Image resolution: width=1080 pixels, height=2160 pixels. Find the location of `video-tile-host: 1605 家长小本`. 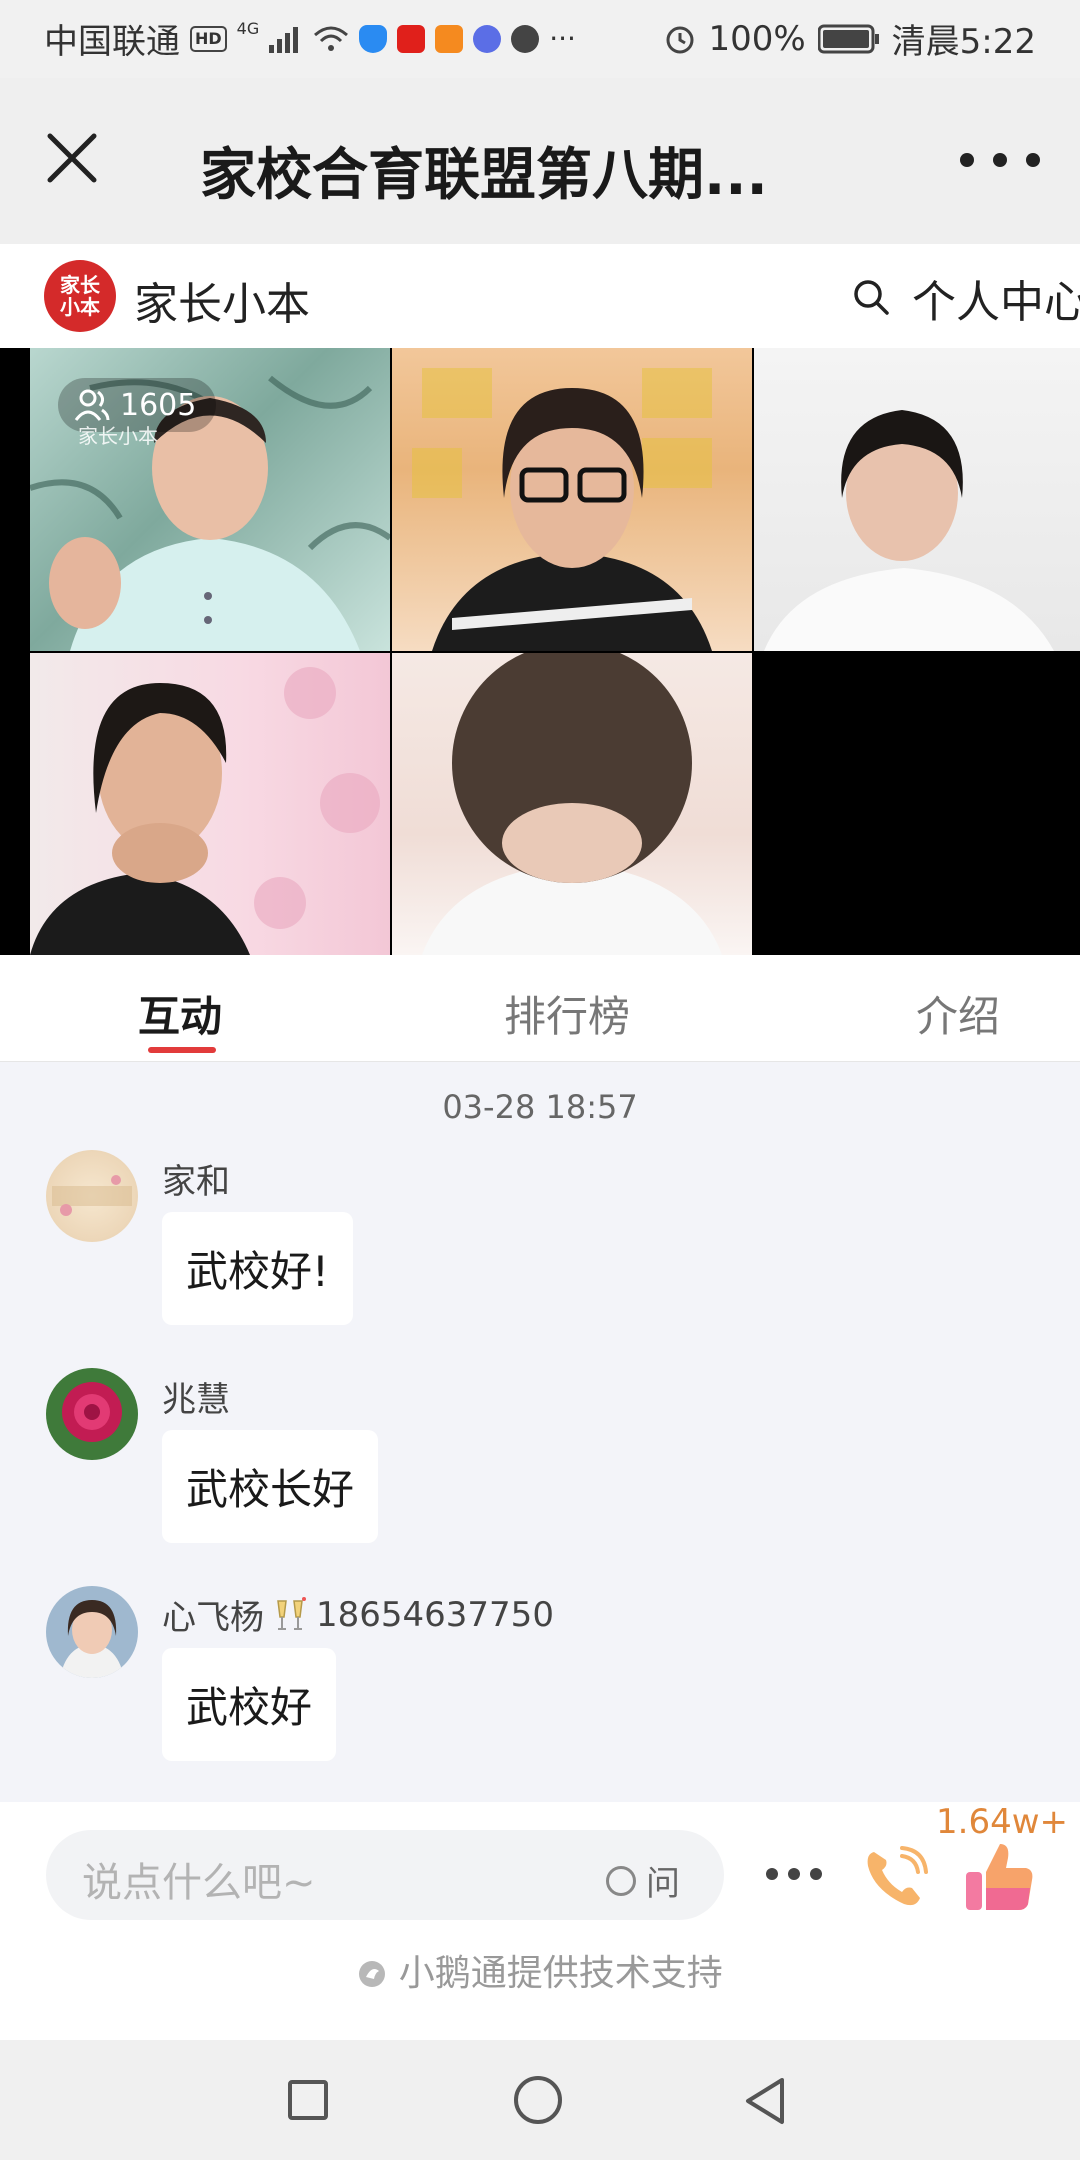

video-tile-host: 1605 家长小本 is located at coordinates (210, 499).